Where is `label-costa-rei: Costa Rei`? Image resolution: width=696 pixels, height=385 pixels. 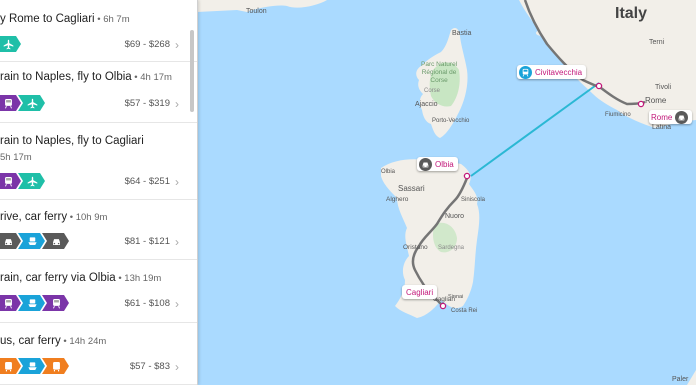
label-costa-rei: Costa Rei is located at coordinates (464, 311).